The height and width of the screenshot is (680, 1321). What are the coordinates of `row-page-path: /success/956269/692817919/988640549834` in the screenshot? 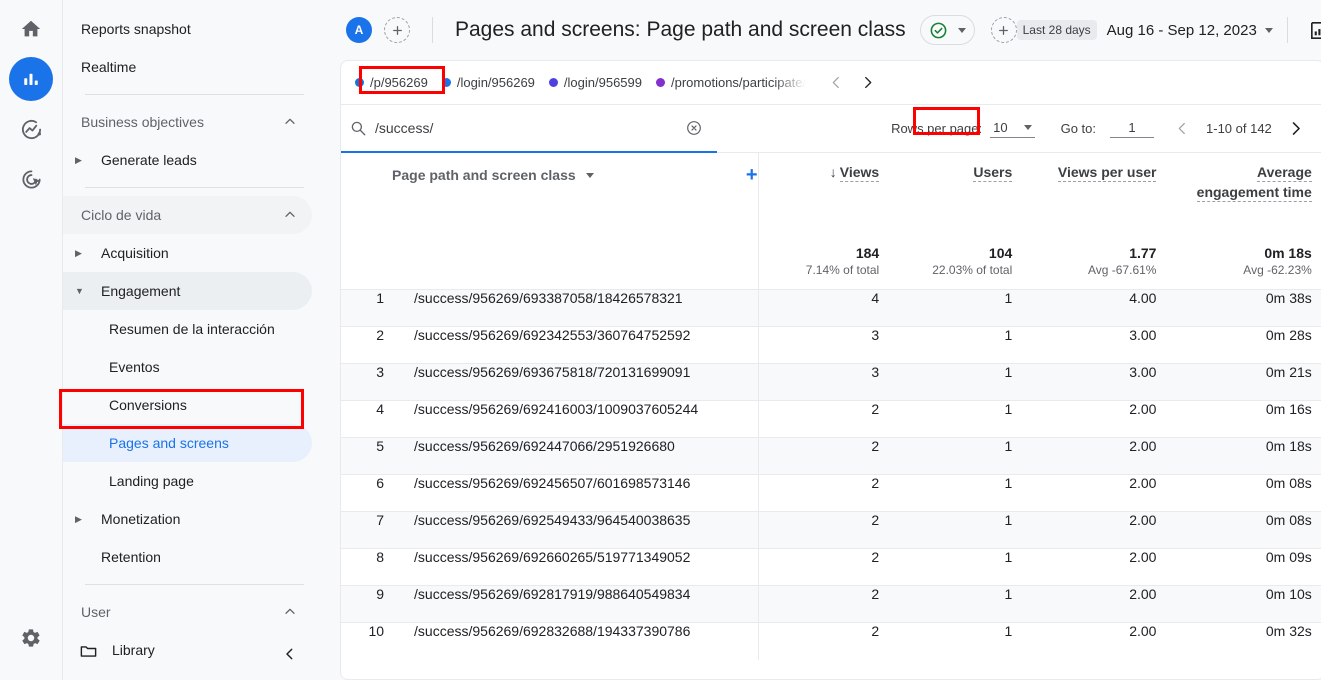 It's located at (575, 604).